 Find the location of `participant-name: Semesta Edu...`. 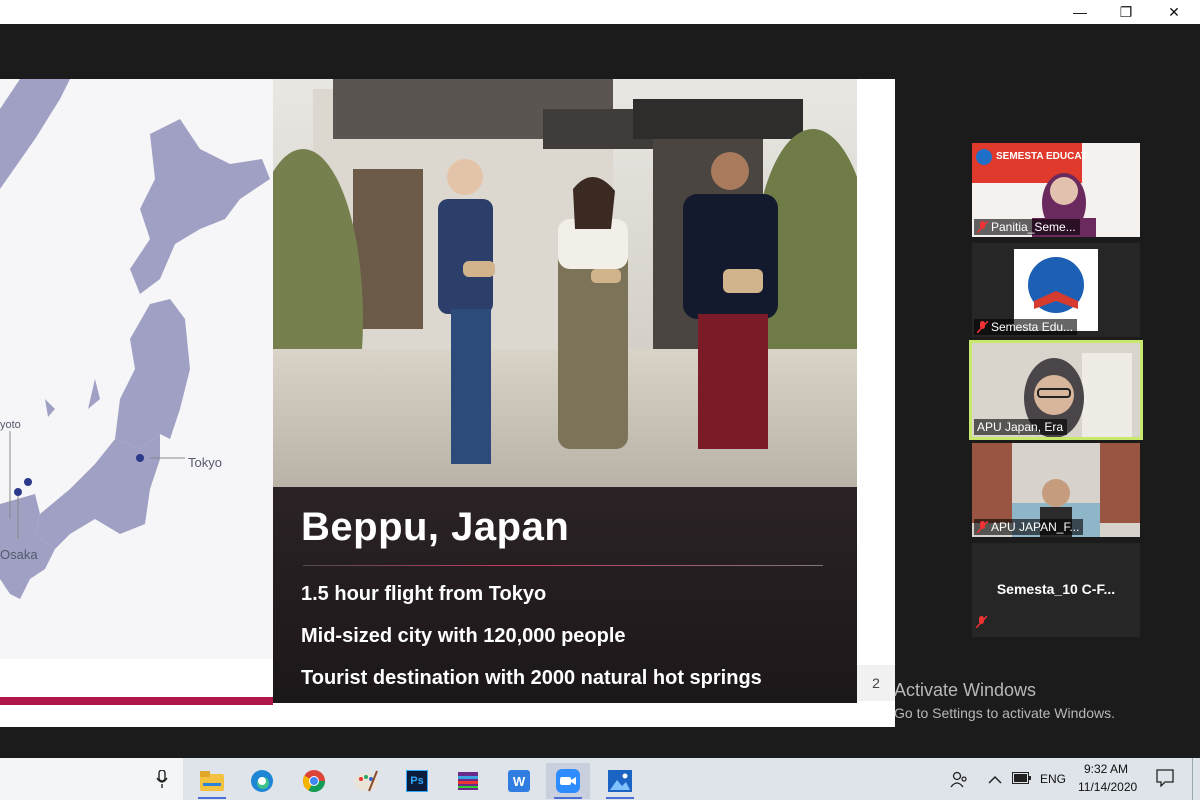

participant-name: Semesta Edu... is located at coordinates (1032, 327).